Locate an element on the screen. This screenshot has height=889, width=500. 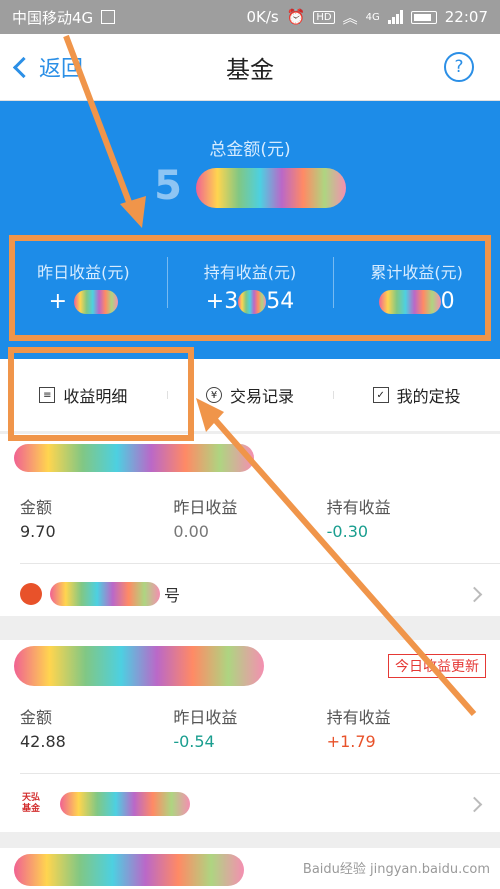
network-type: 4G is located at coordinates (372, 17).